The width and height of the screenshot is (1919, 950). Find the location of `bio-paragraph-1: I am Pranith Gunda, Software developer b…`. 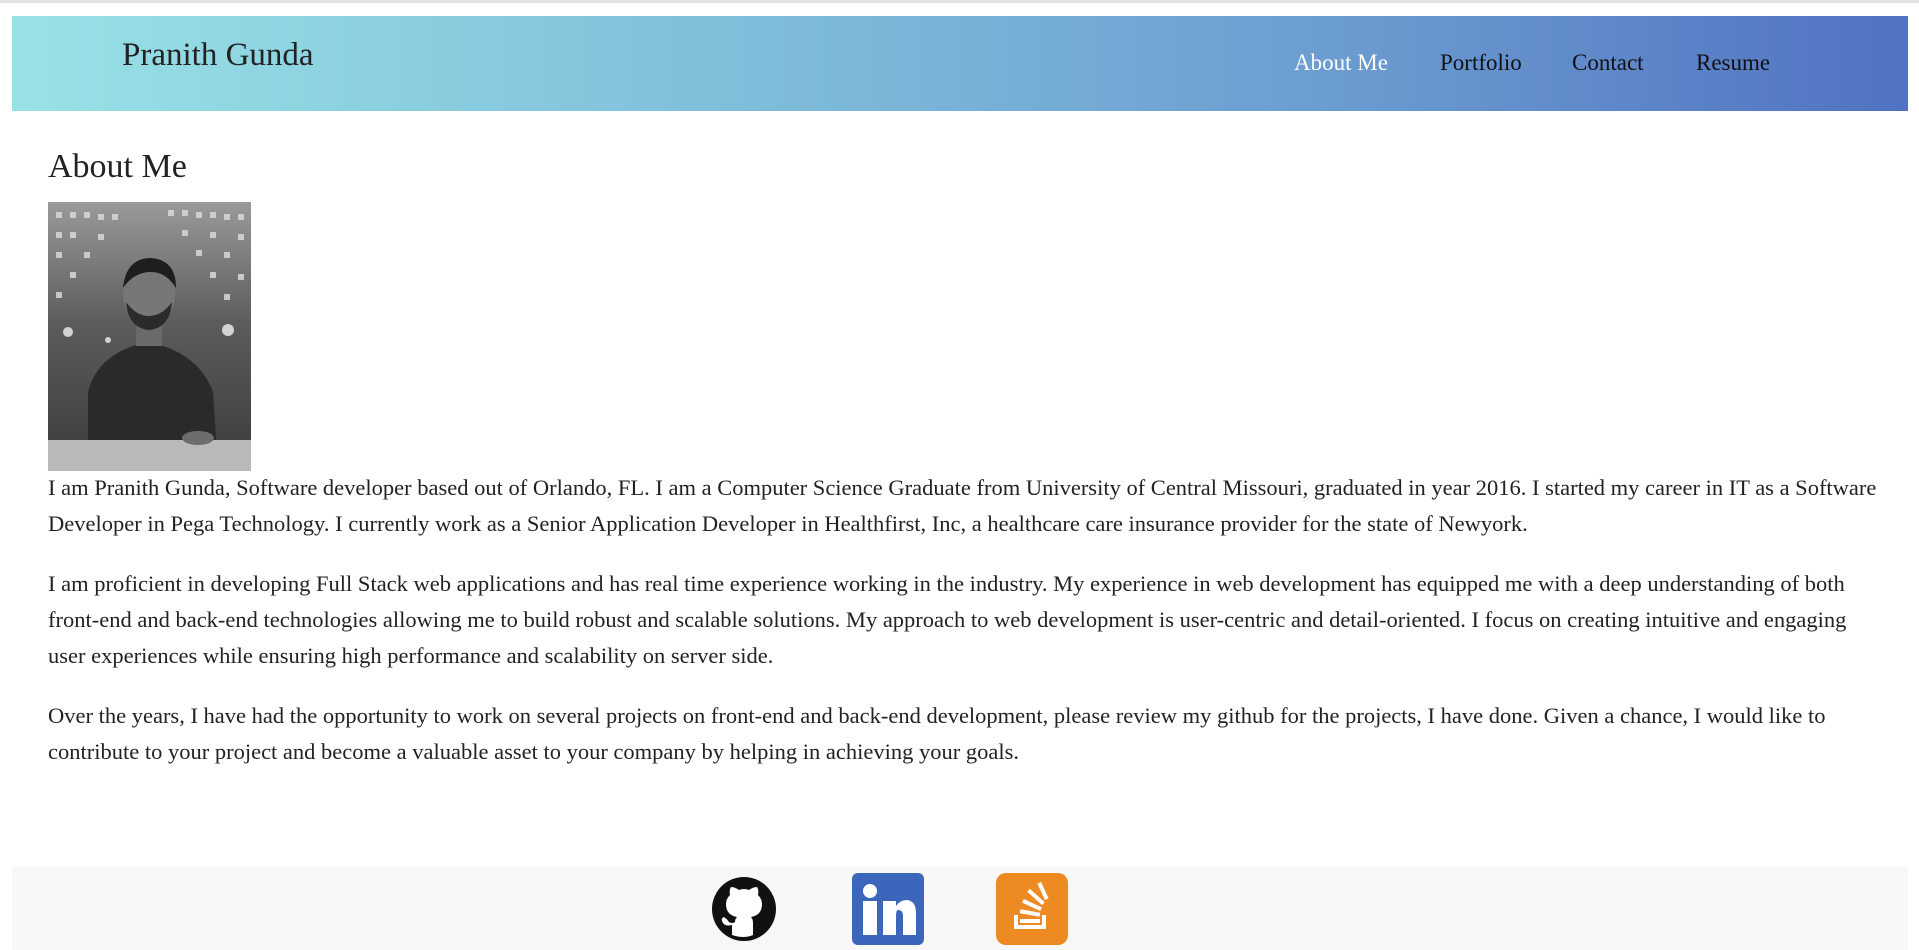

bio-paragraph-1: I am Pranith Gunda, Software developer b… is located at coordinates (962, 505).